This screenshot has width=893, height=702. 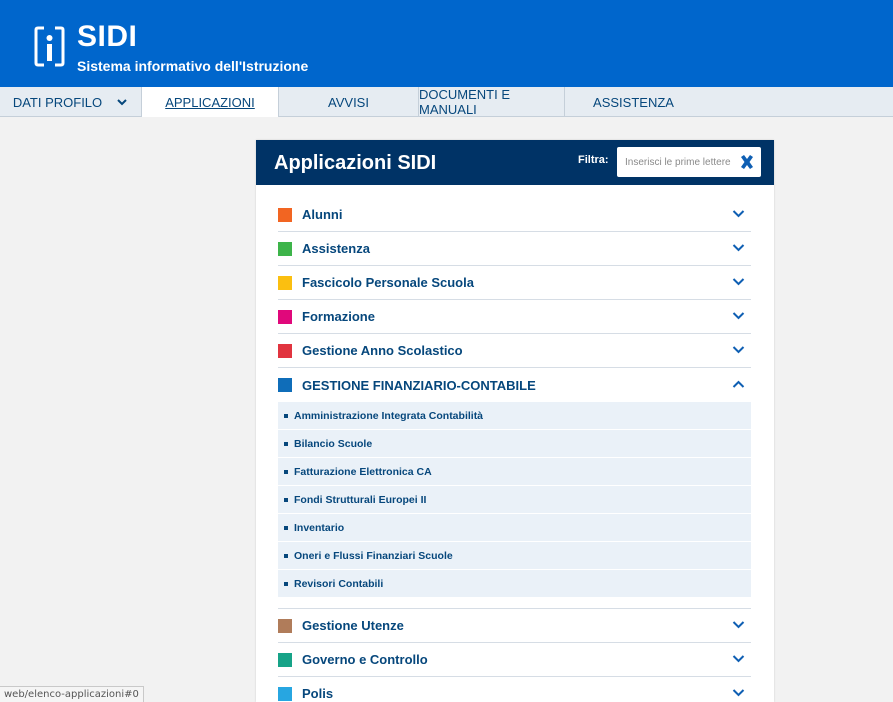 I want to click on category-assistenza: Assistenza, so click(x=514, y=249).